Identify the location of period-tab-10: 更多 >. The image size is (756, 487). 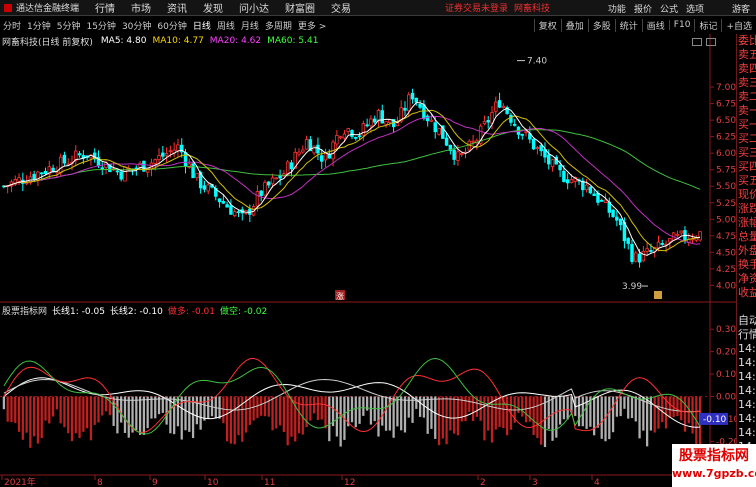
(312, 25).